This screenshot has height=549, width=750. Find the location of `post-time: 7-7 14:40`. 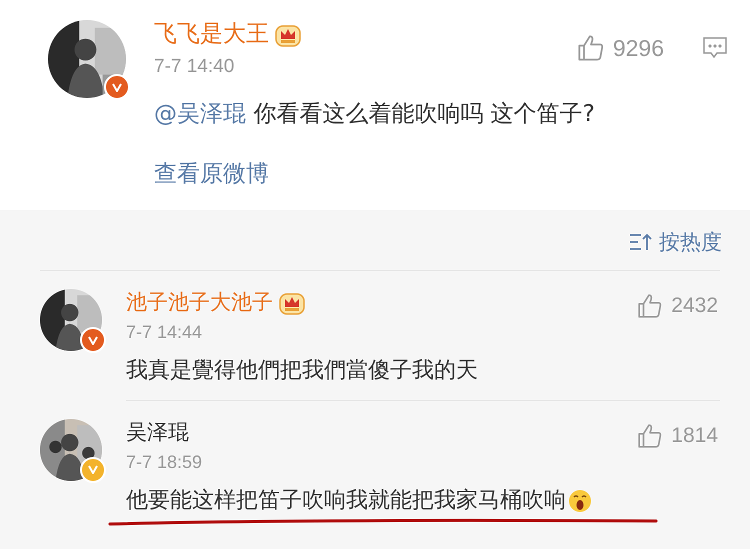

post-time: 7-7 14:40 is located at coordinates (195, 67).